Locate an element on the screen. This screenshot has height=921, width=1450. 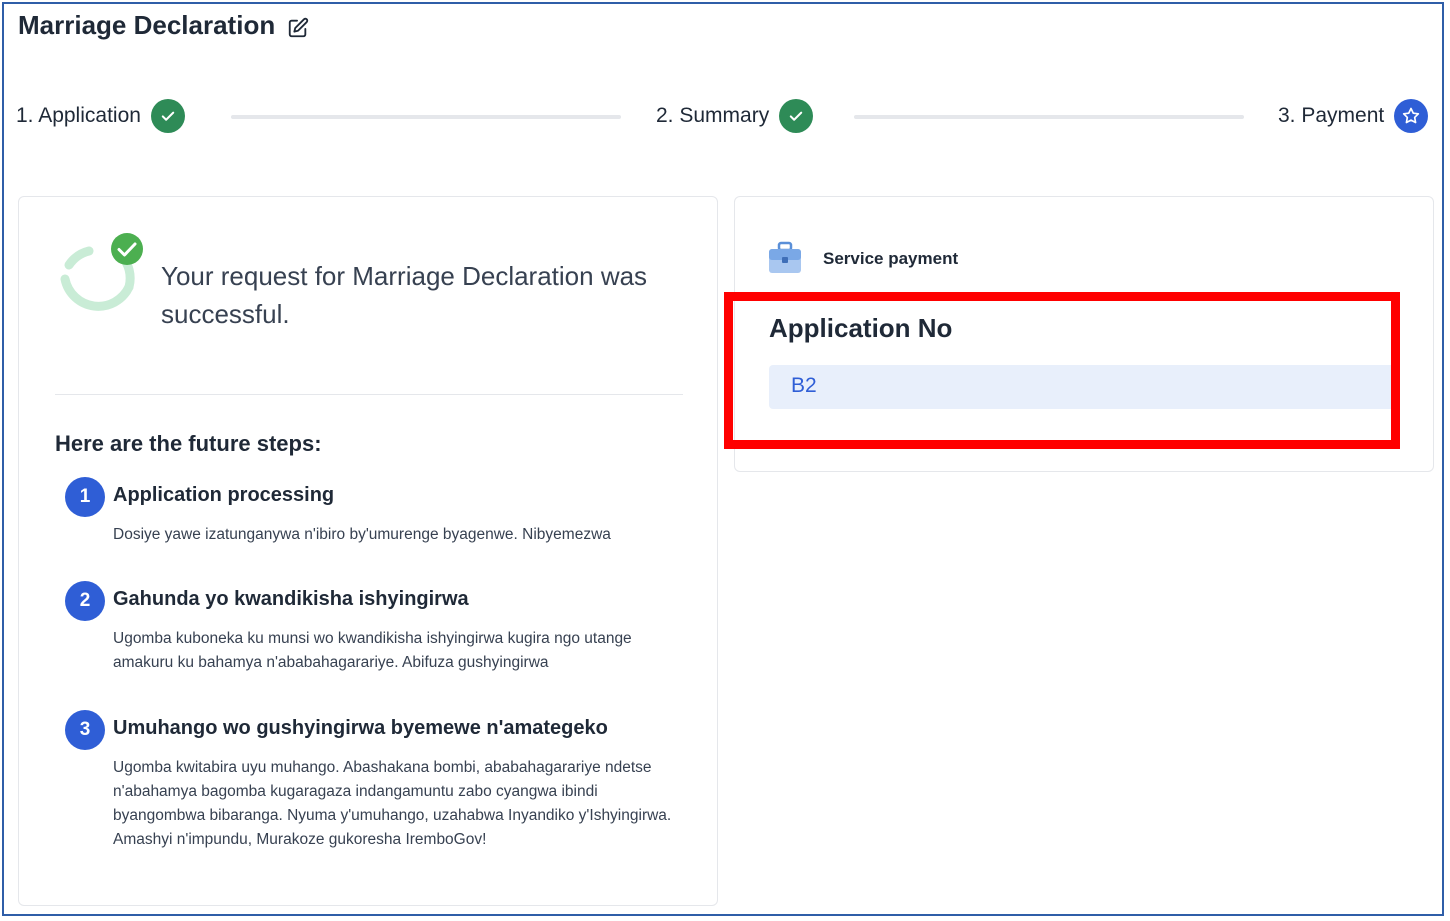
edit-icon is located at coordinates (298, 26).